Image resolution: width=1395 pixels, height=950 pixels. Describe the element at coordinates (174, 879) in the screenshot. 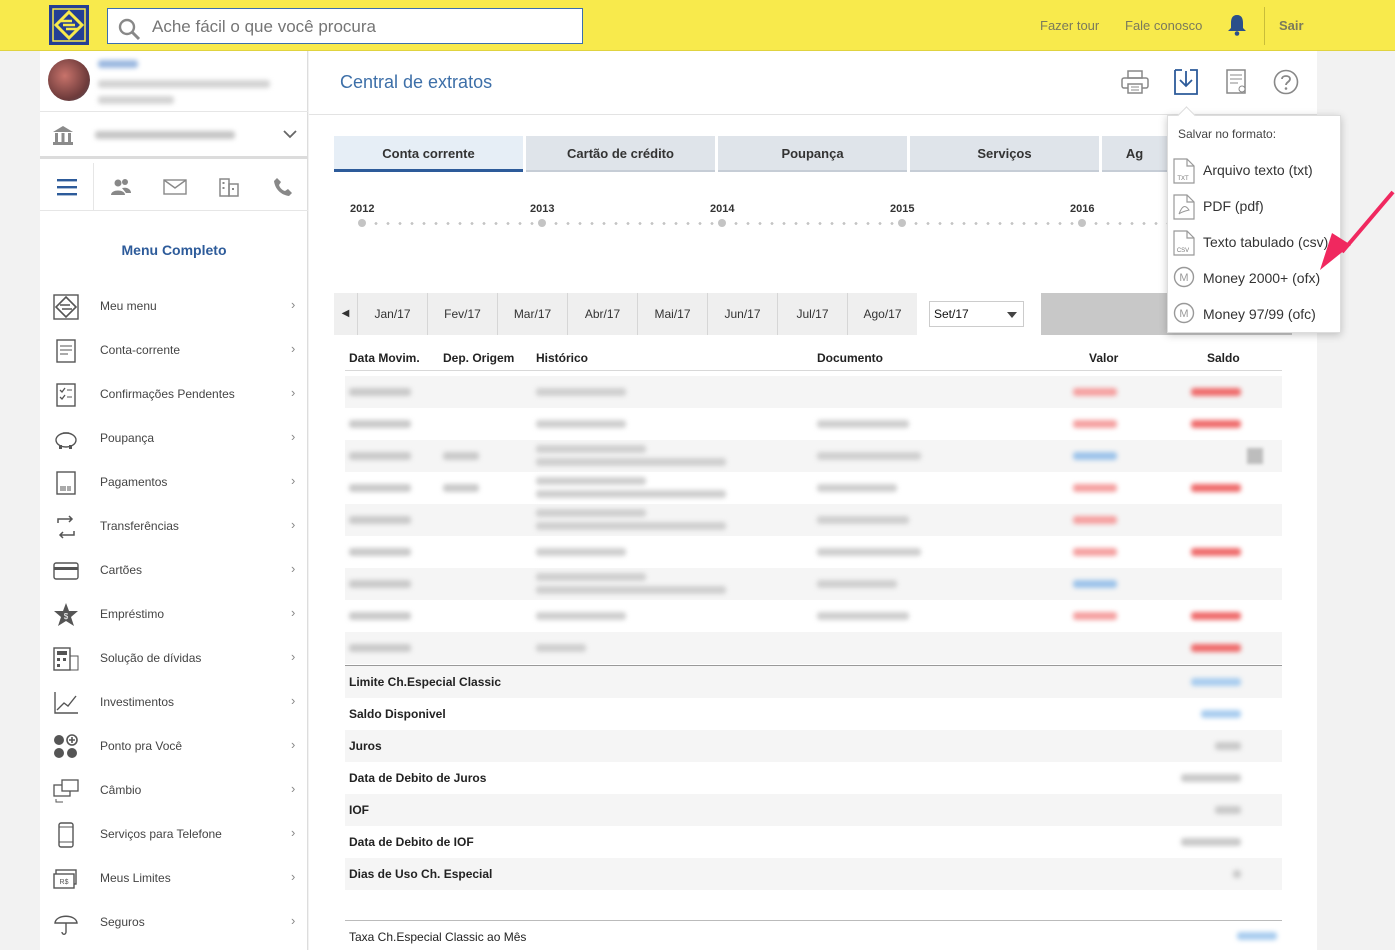

I see `sidebar-item-meus-limites: R$ Meus Limites ›` at that location.